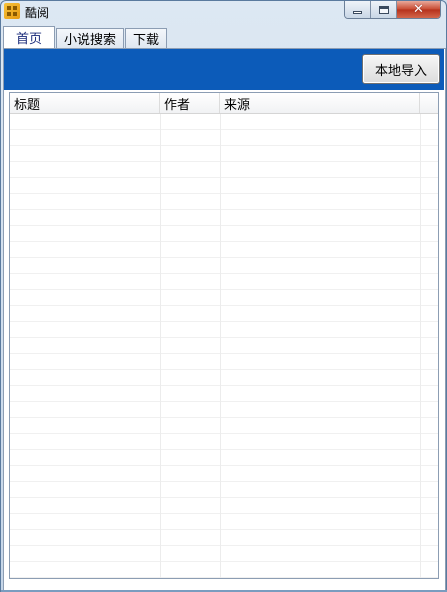  Describe the element at coordinates (29, 37) in the screenshot. I see `tab-home: 首页` at that location.